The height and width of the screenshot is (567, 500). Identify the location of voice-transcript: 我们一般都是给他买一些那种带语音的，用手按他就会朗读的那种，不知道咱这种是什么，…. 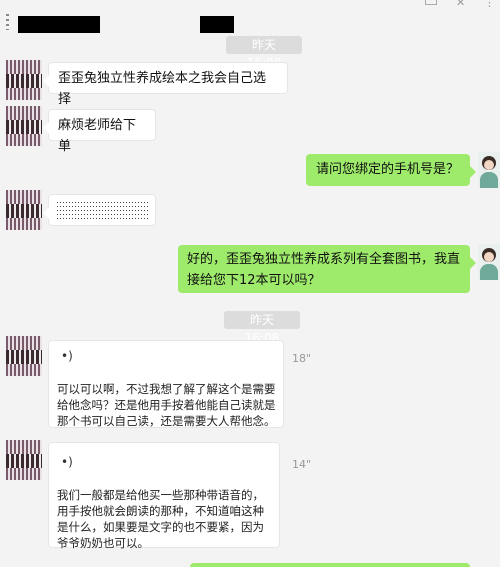
(160, 519).